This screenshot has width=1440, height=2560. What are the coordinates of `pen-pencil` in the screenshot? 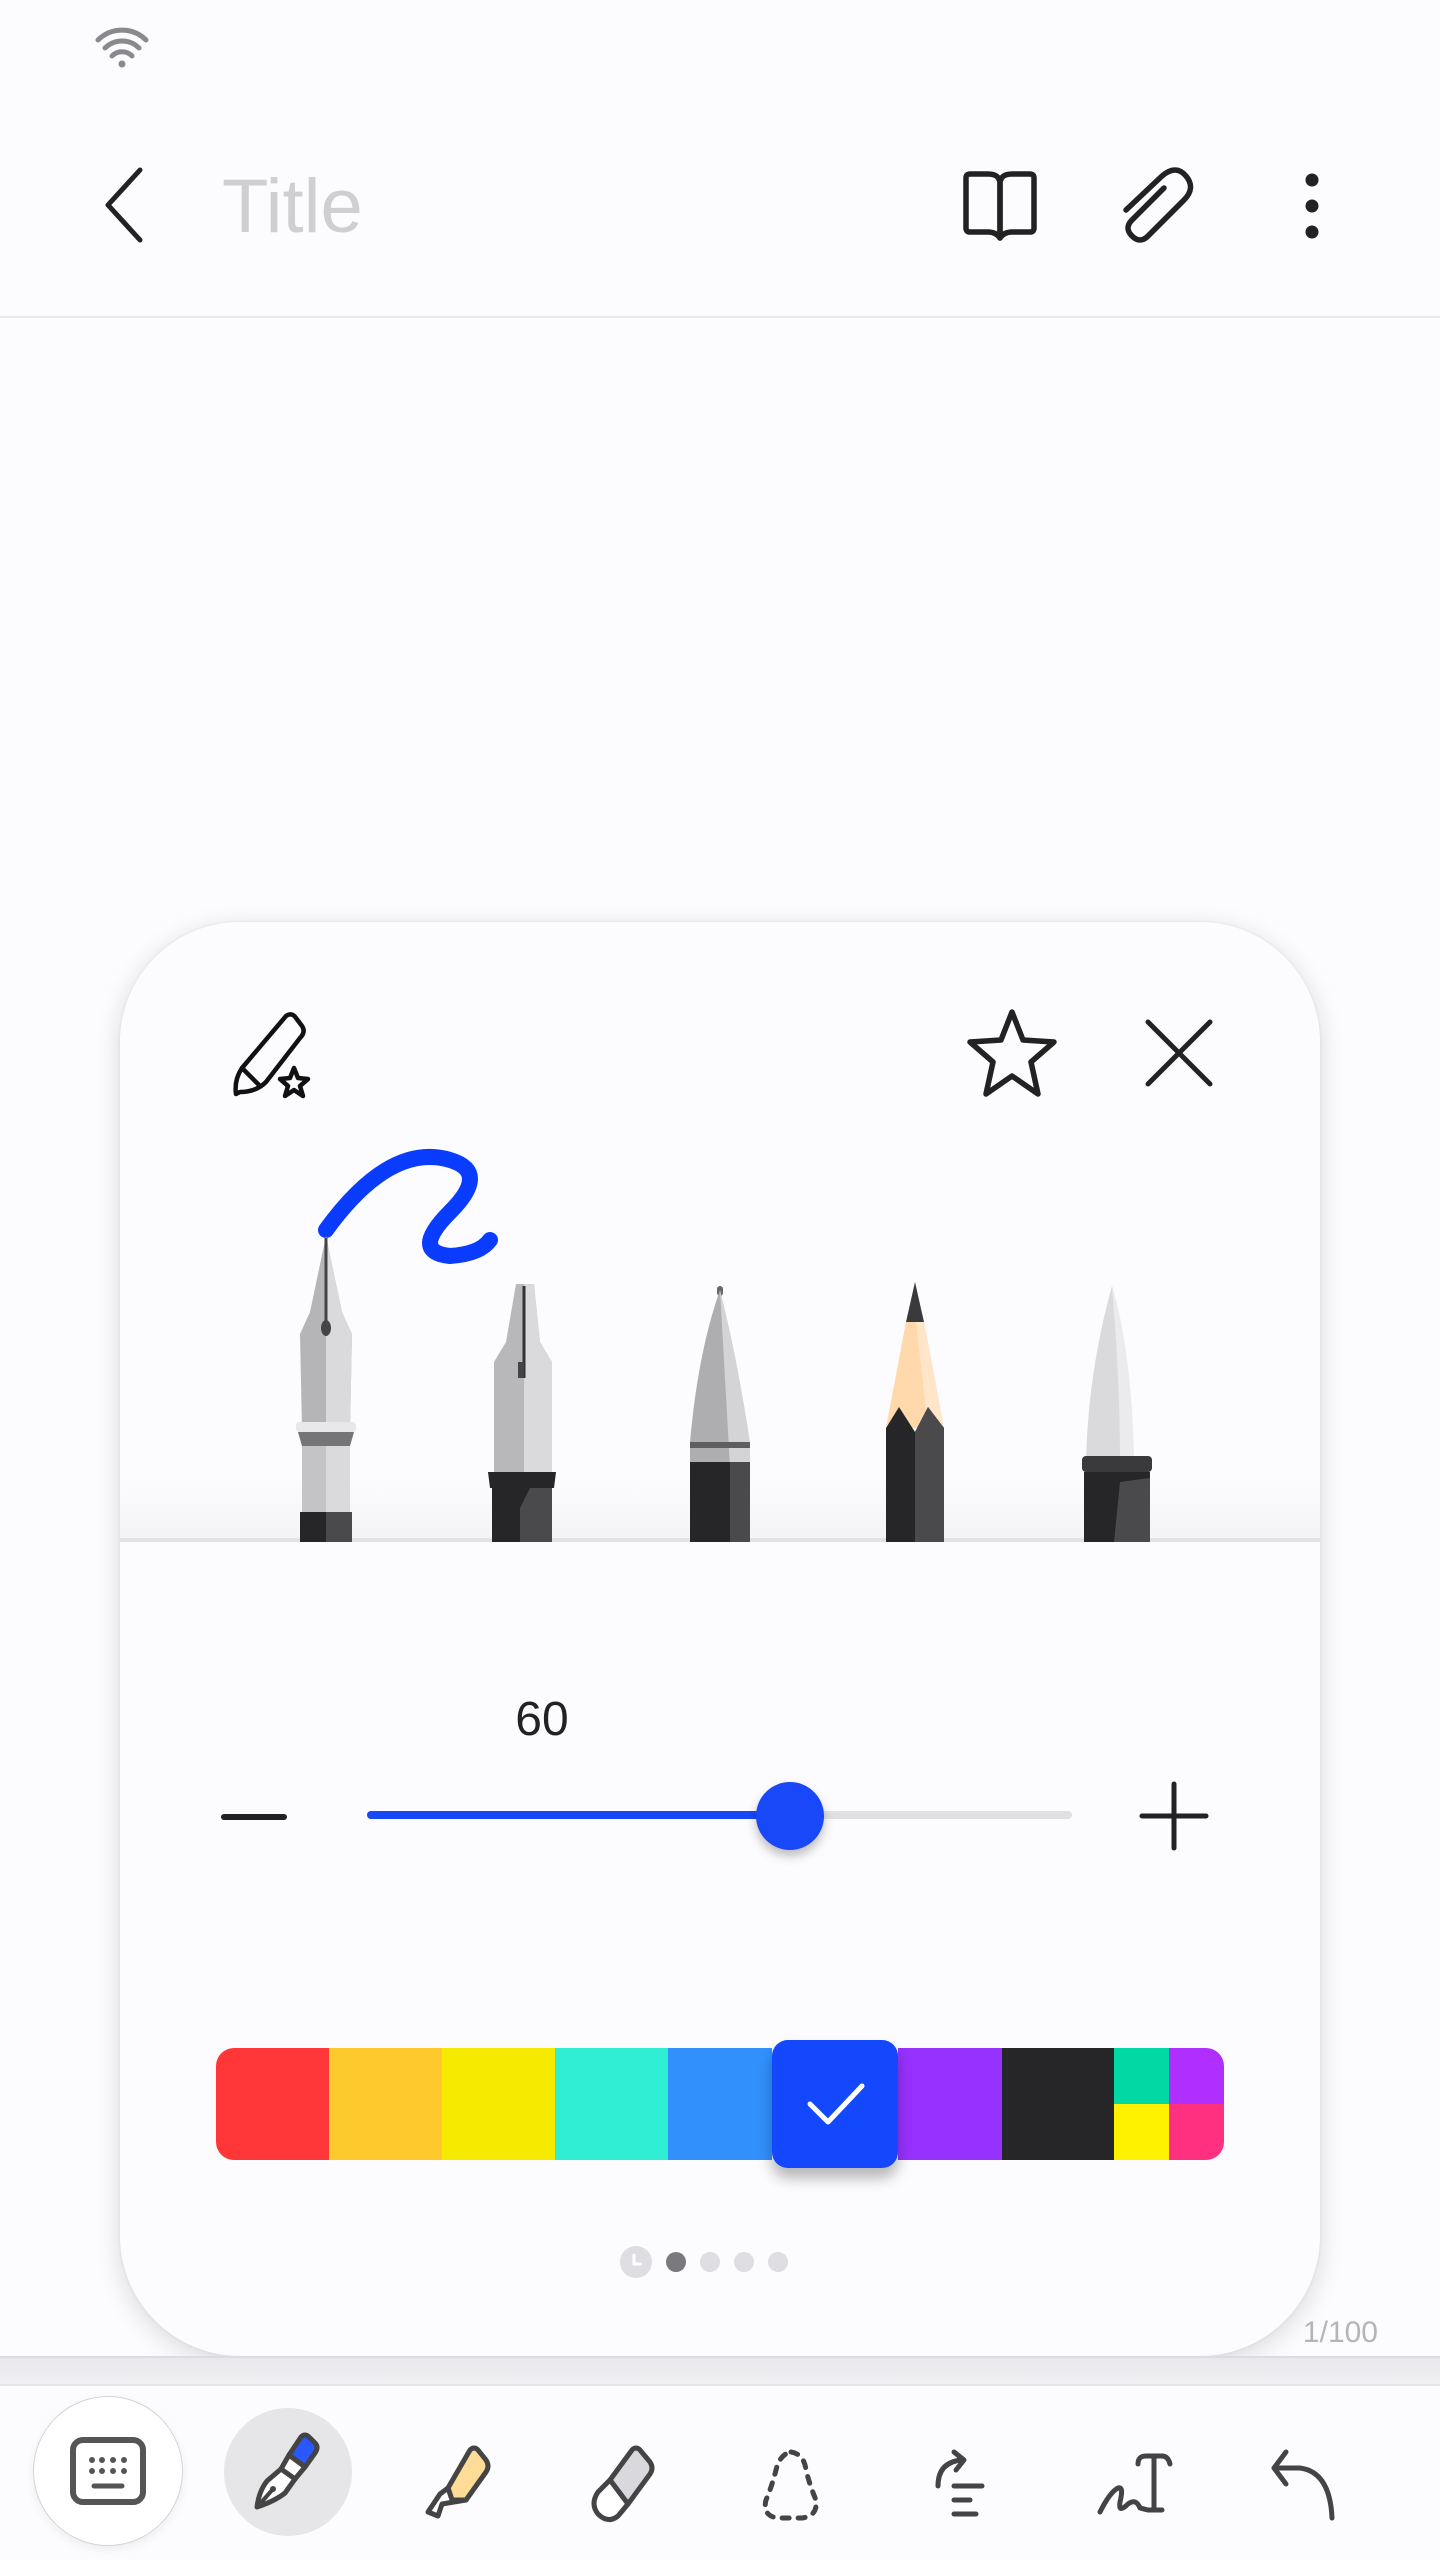 It's located at (915, 1412).